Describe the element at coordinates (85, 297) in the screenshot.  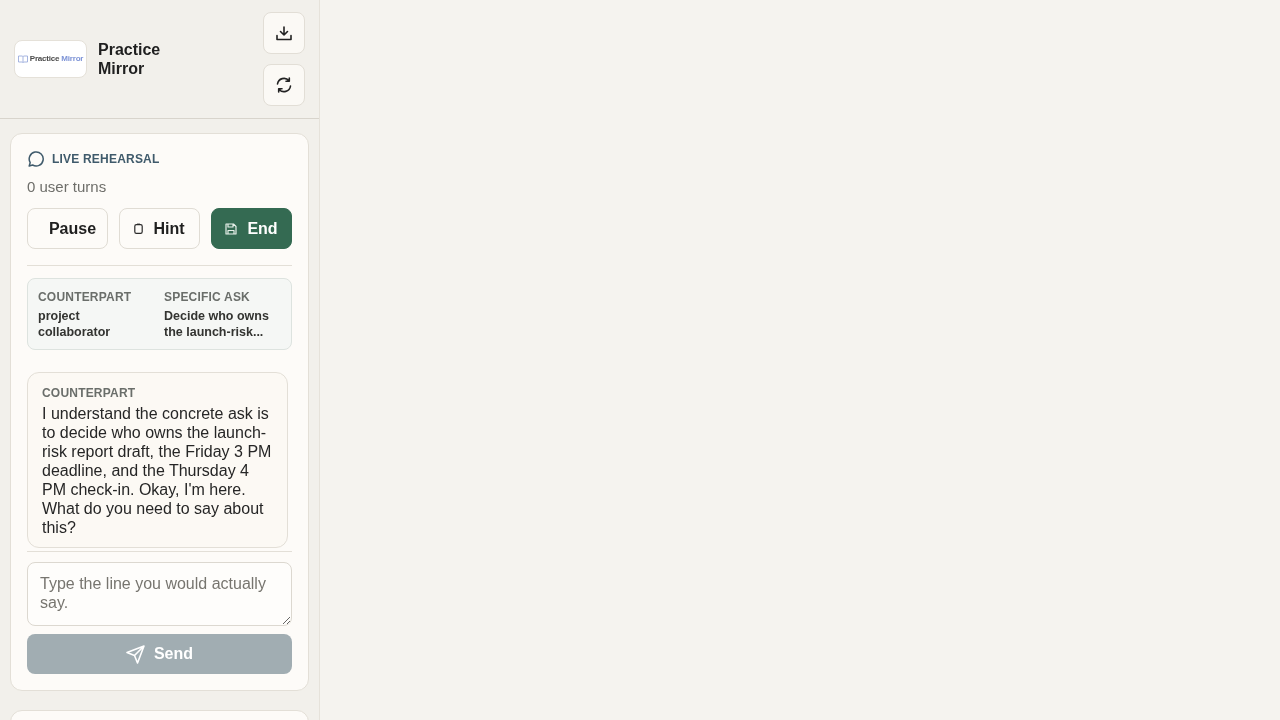
I see `context-label: COUNTERPART` at that location.